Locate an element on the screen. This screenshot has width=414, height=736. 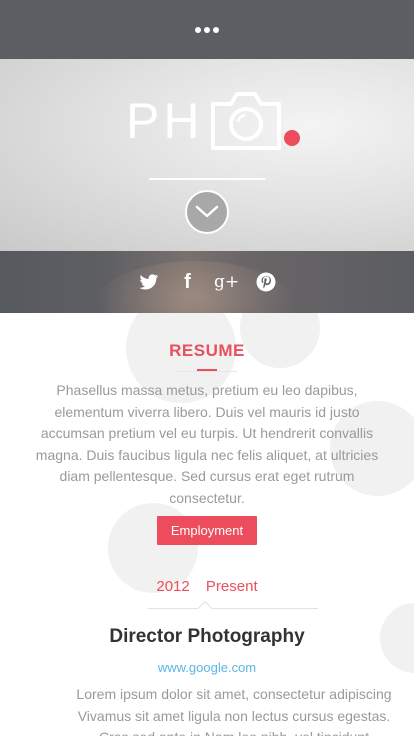
job-link: www.google.com is located at coordinates (207, 667).